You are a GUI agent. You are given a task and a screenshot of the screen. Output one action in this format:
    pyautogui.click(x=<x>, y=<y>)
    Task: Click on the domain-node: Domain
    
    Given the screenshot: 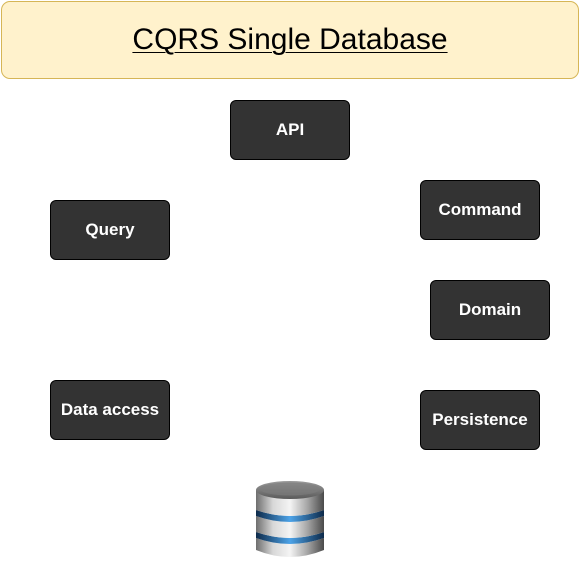 What is the action you would take?
    pyautogui.click(x=490, y=310)
    